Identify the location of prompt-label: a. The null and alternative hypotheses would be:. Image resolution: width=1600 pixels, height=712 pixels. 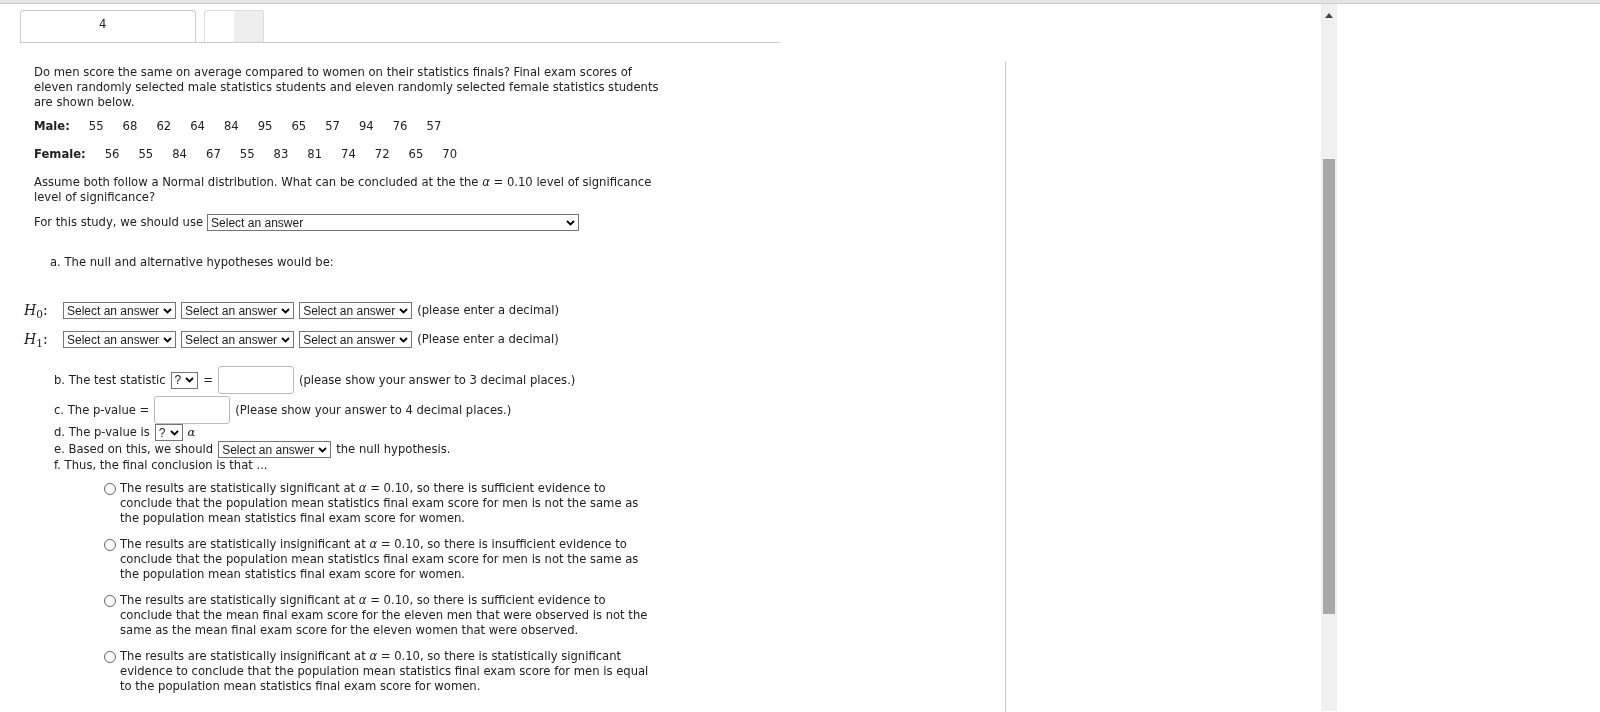
(192, 262).